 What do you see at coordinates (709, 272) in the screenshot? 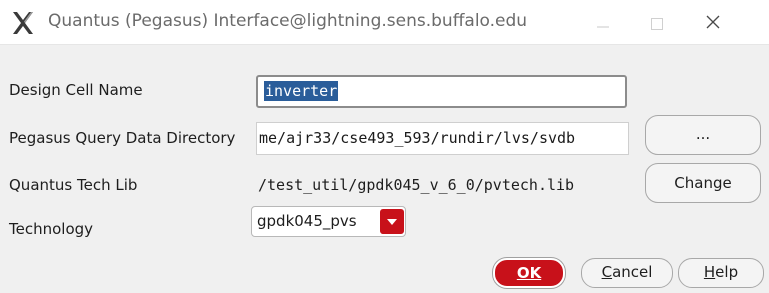
I see `help-mnemonic: H` at bounding box center [709, 272].